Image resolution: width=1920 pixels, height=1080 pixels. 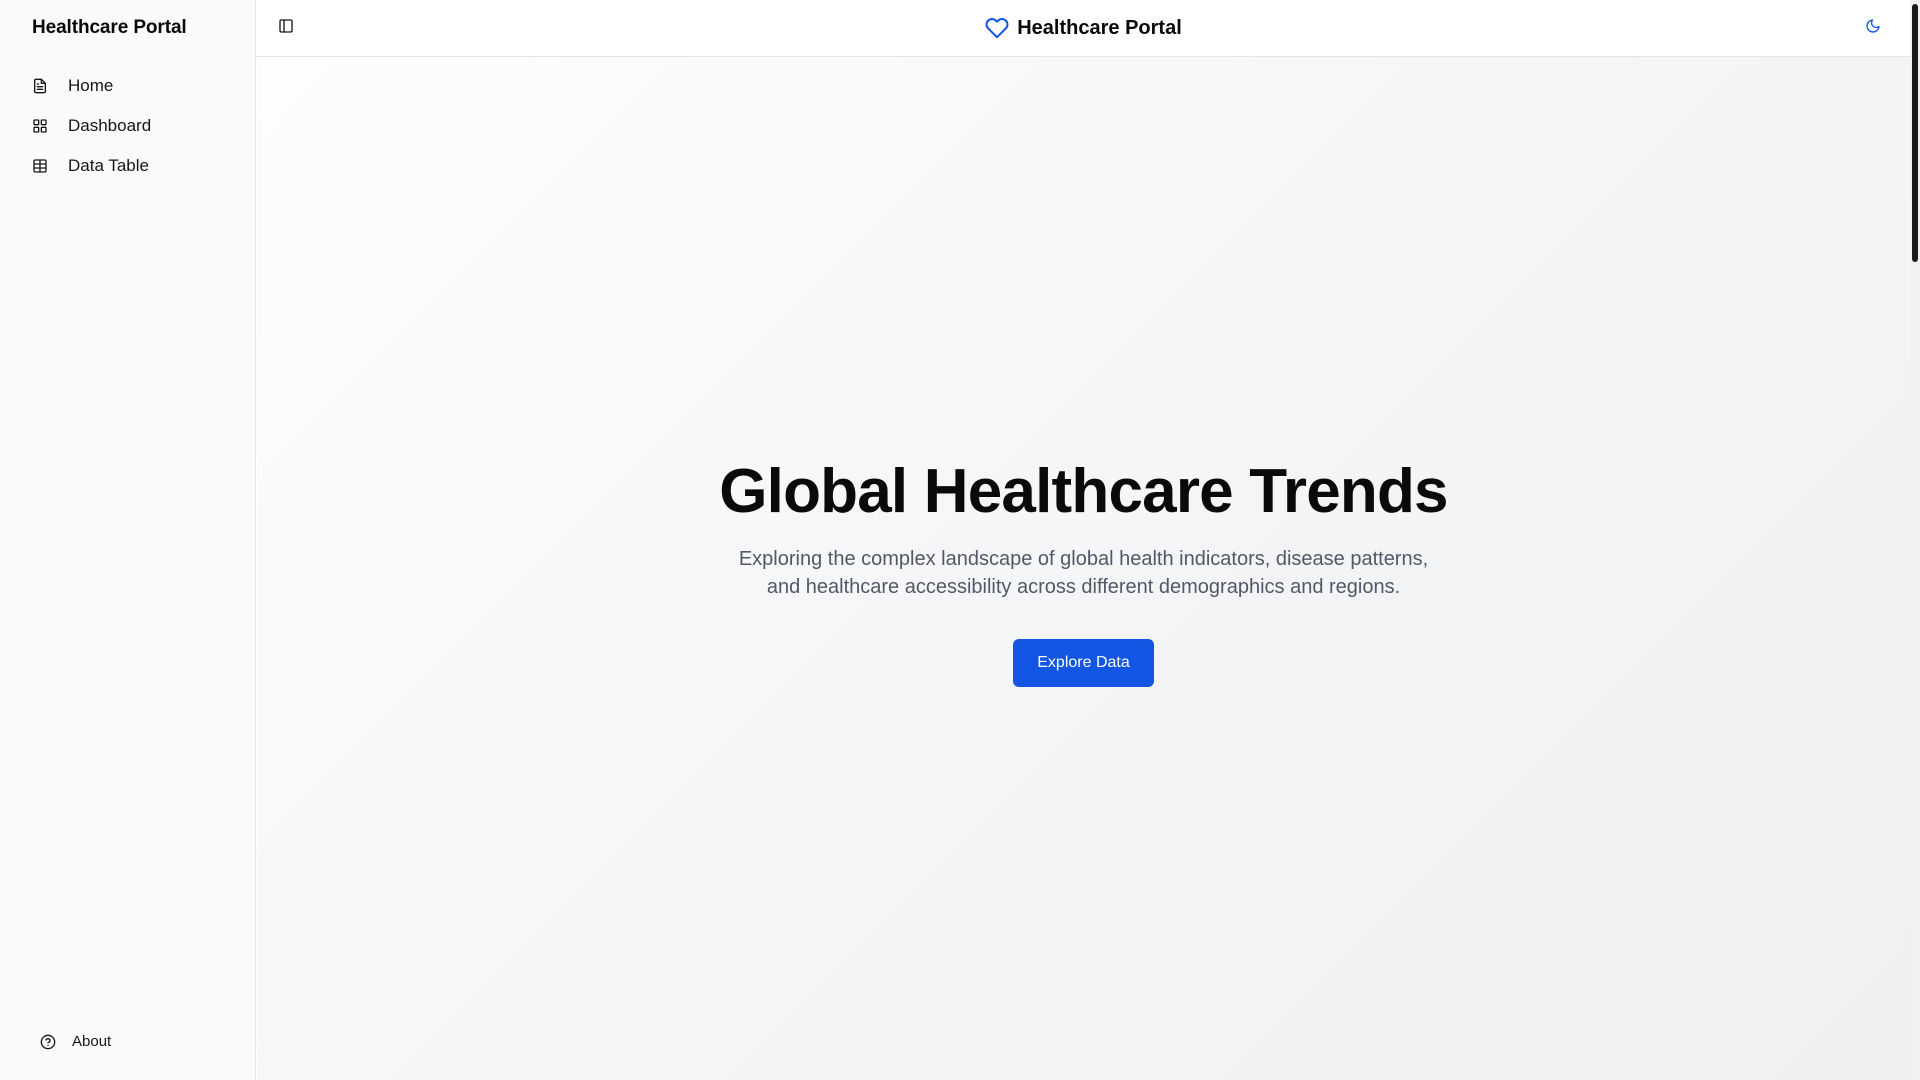 I want to click on file-text-icon, so click(x=40, y=86).